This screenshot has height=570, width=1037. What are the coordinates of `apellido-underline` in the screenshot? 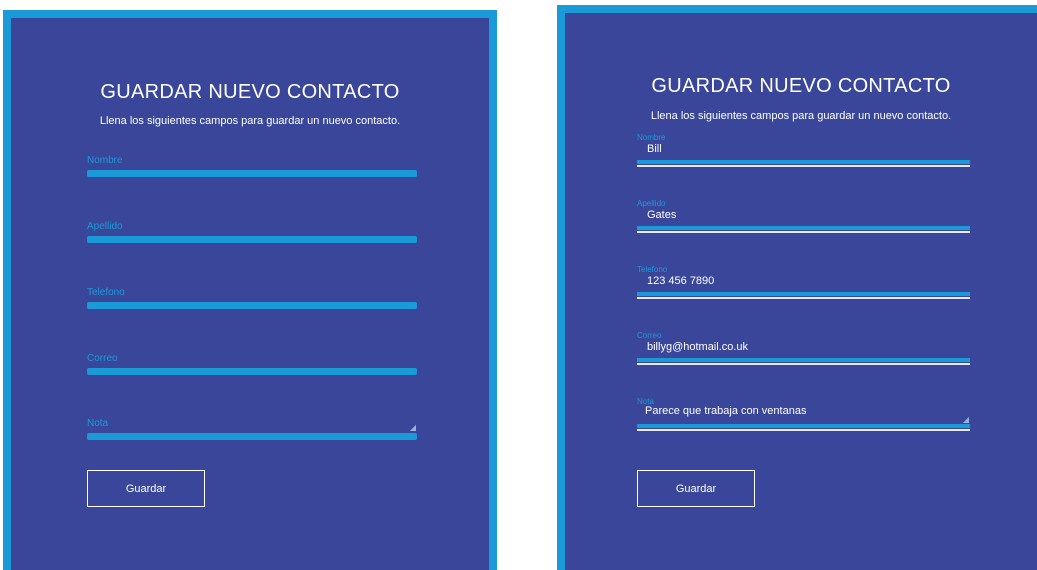 It's located at (803, 232).